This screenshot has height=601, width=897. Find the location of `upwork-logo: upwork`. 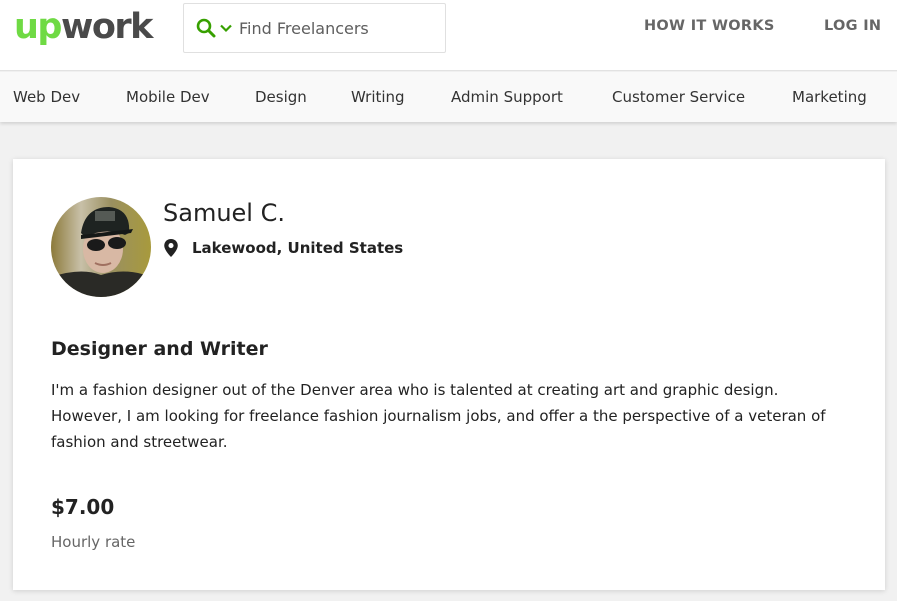

upwork-logo: upwork is located at coordinates (83, 27).